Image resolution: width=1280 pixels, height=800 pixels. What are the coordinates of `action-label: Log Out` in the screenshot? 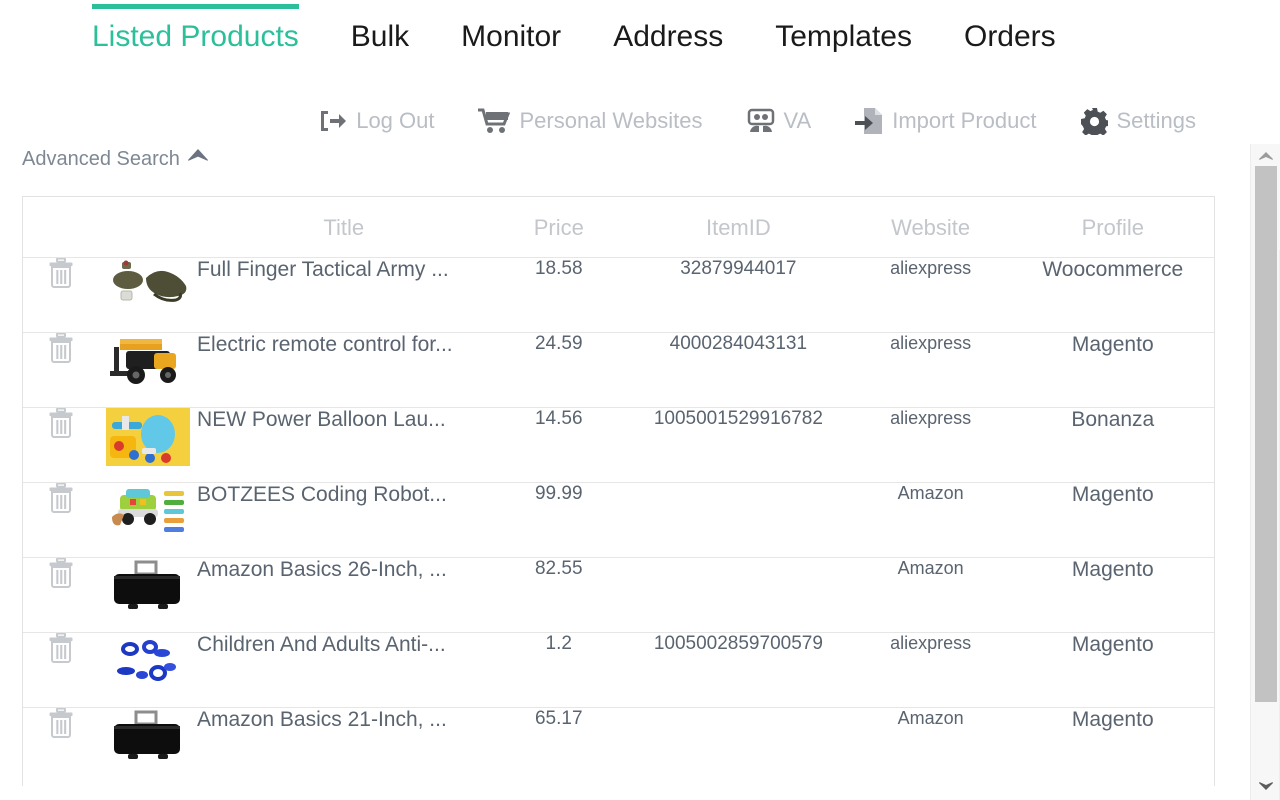 It's located at (395, 120).